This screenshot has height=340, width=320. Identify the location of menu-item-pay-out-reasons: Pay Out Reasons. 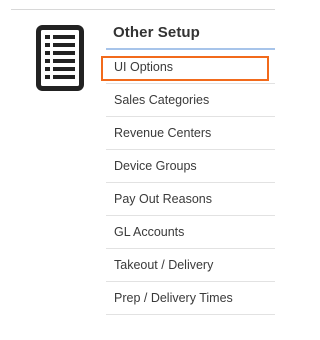
(190, 199).